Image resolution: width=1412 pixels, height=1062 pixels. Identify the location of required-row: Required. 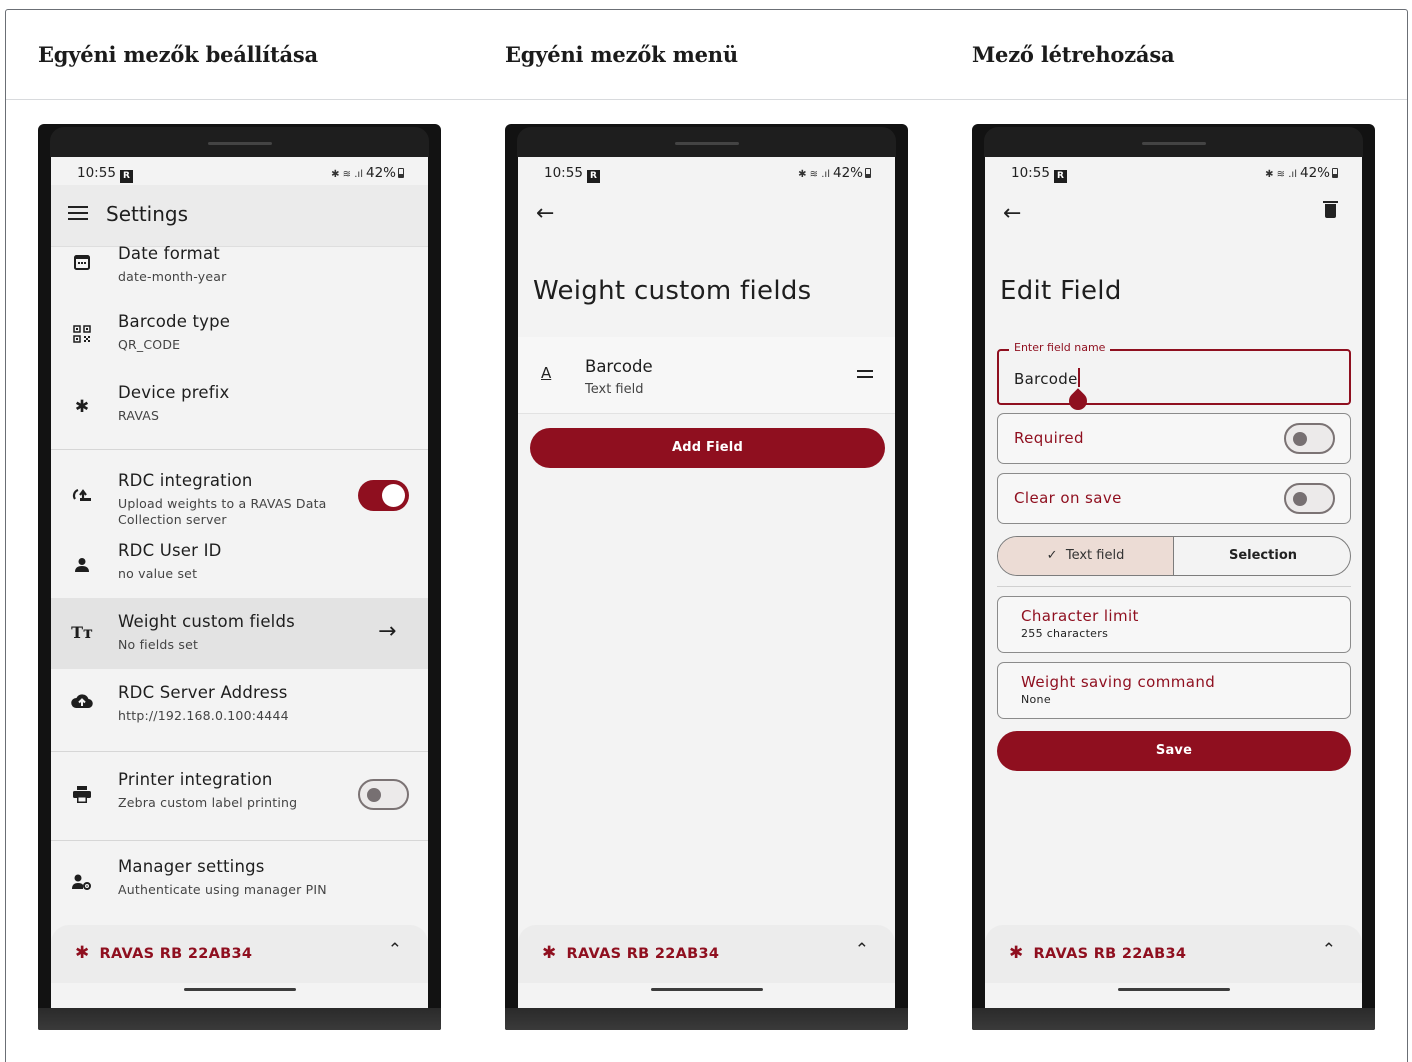
(1174, 438).